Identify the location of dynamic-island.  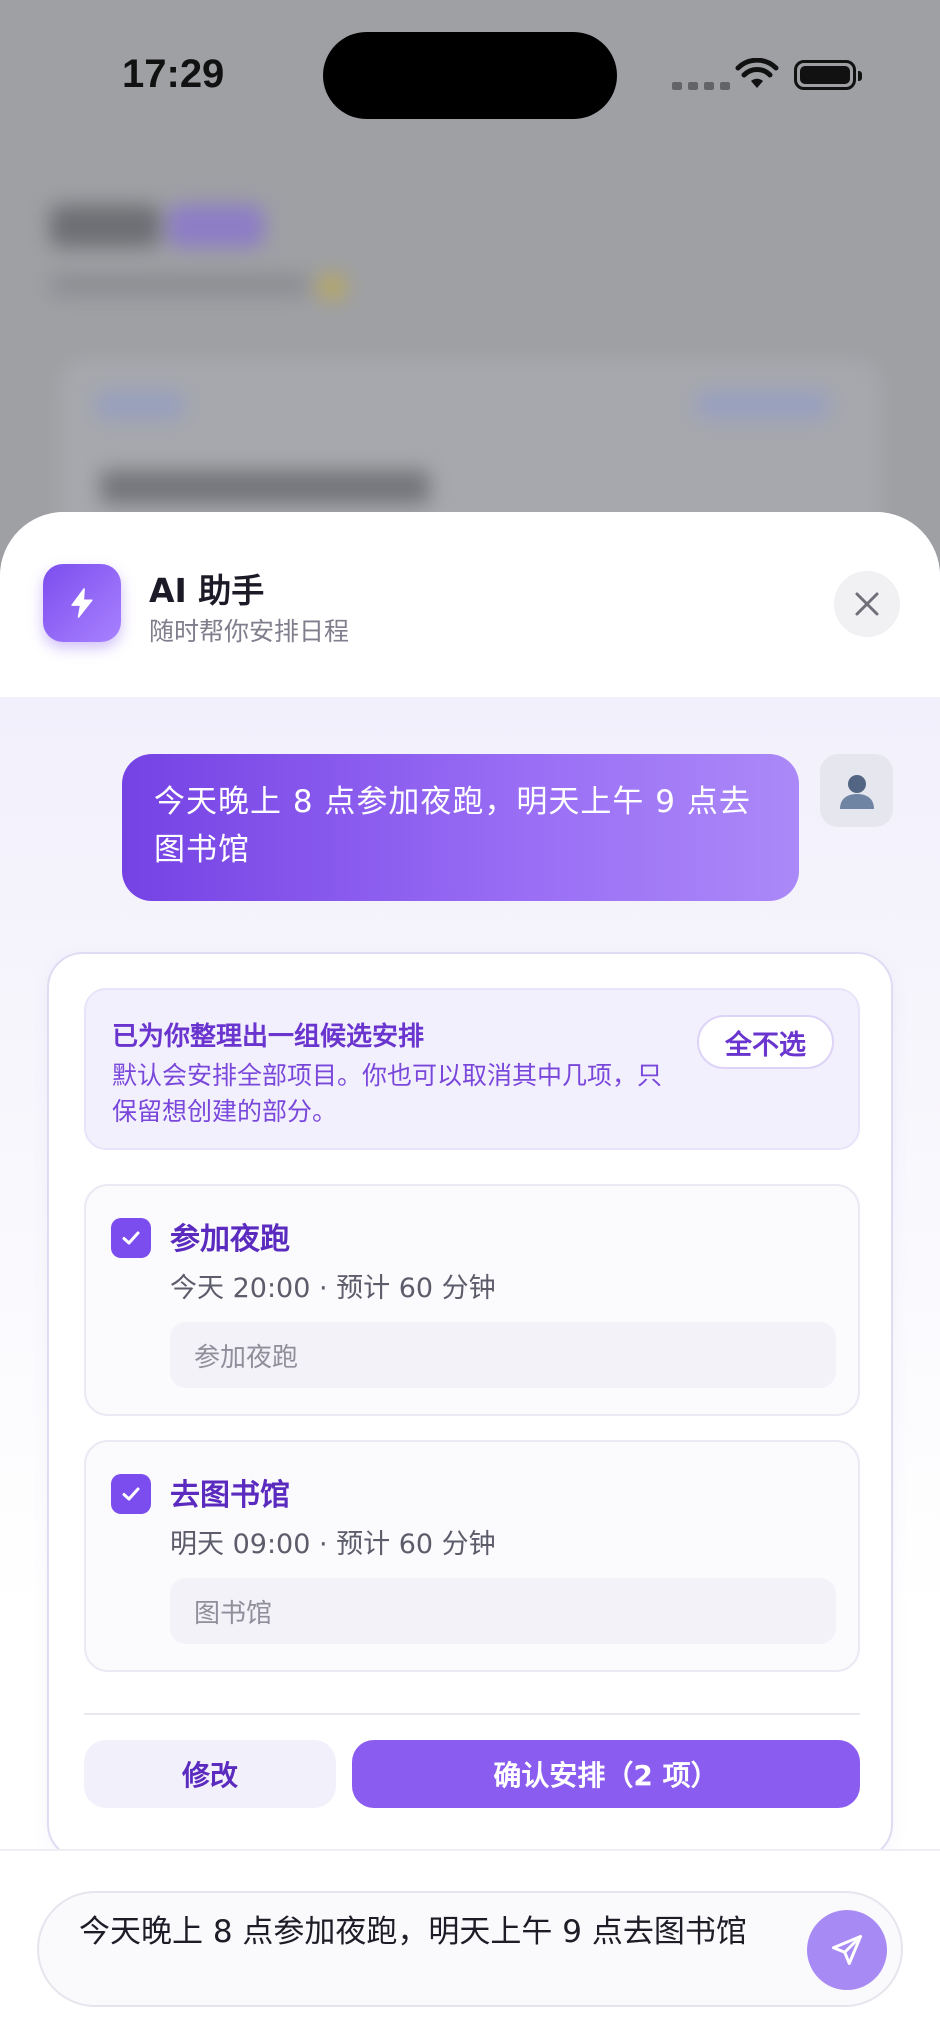
(470, 75).